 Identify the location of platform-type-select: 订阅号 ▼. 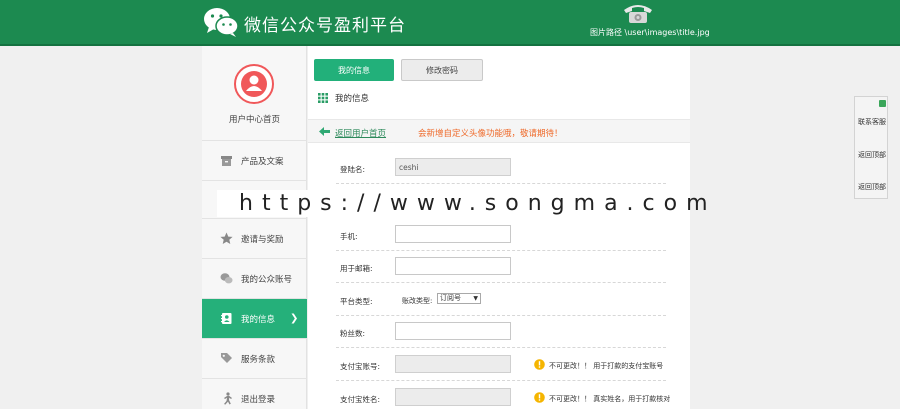
(459, 298).